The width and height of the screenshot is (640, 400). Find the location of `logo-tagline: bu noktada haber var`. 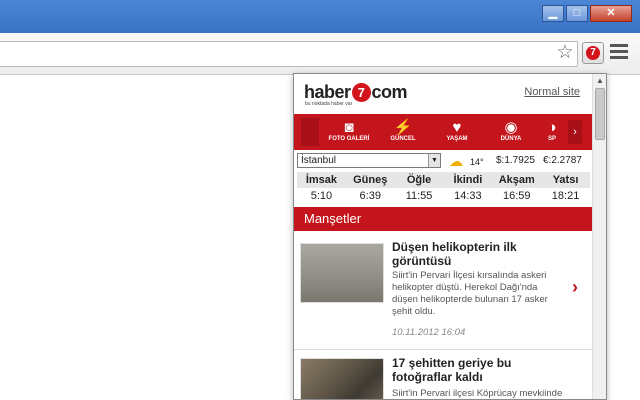

logo-tagline: bu noktada haber var is located at coordinates (329, 104).